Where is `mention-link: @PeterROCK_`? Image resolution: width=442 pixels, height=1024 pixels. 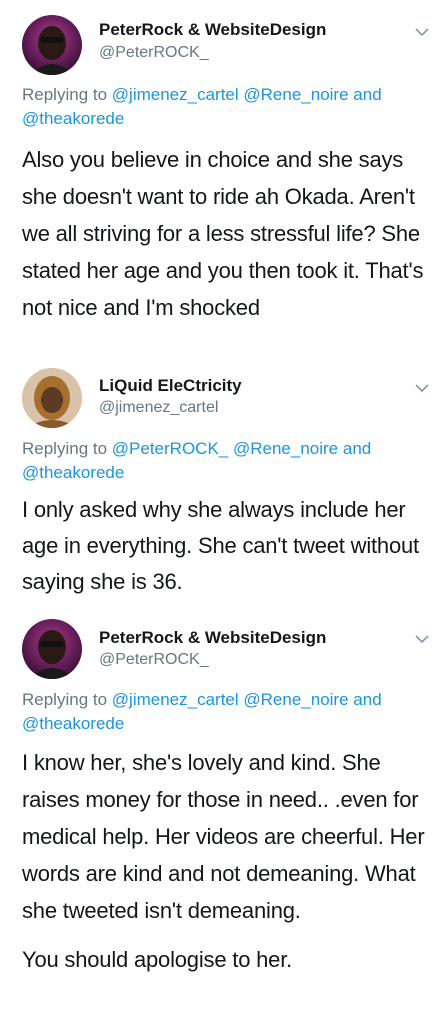
mention-link: @PeterROCK_ is located at coordinates (170, 448).